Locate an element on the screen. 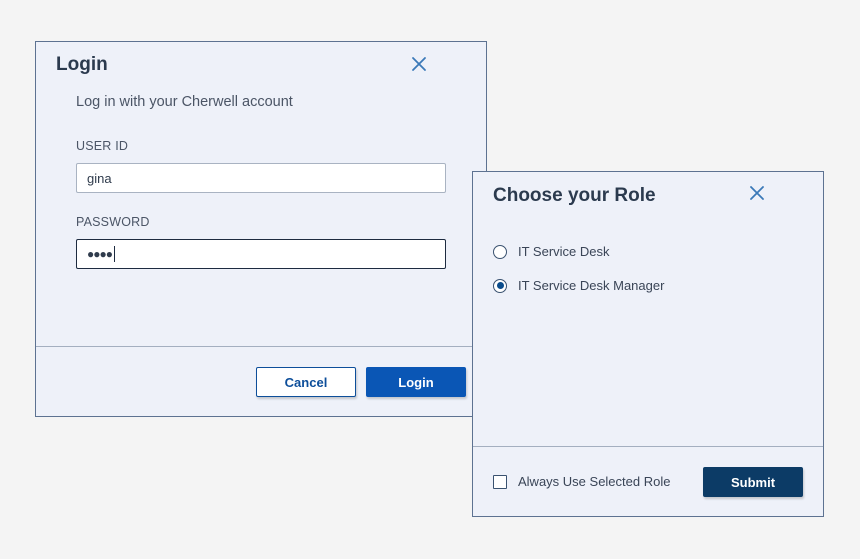  user-id-input is located at coordinates (261, 178).